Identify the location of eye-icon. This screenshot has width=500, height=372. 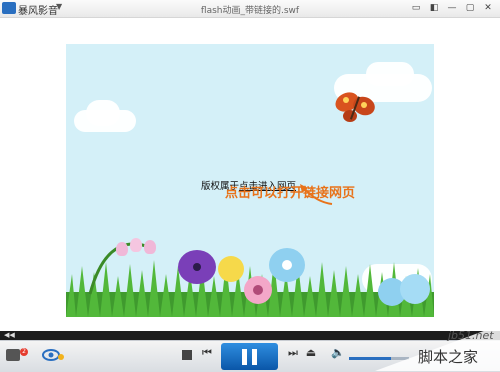
(53, 355).